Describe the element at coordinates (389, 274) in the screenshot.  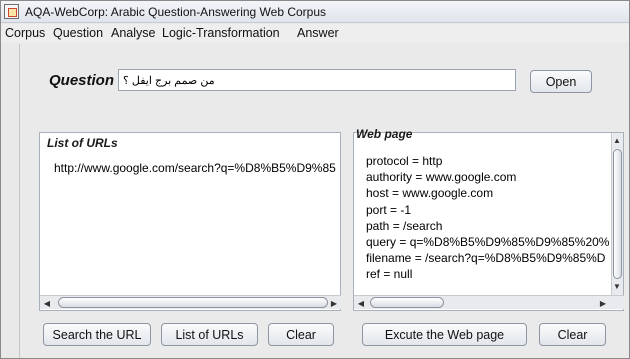
I see `webpage-line: ref = null` at that location.